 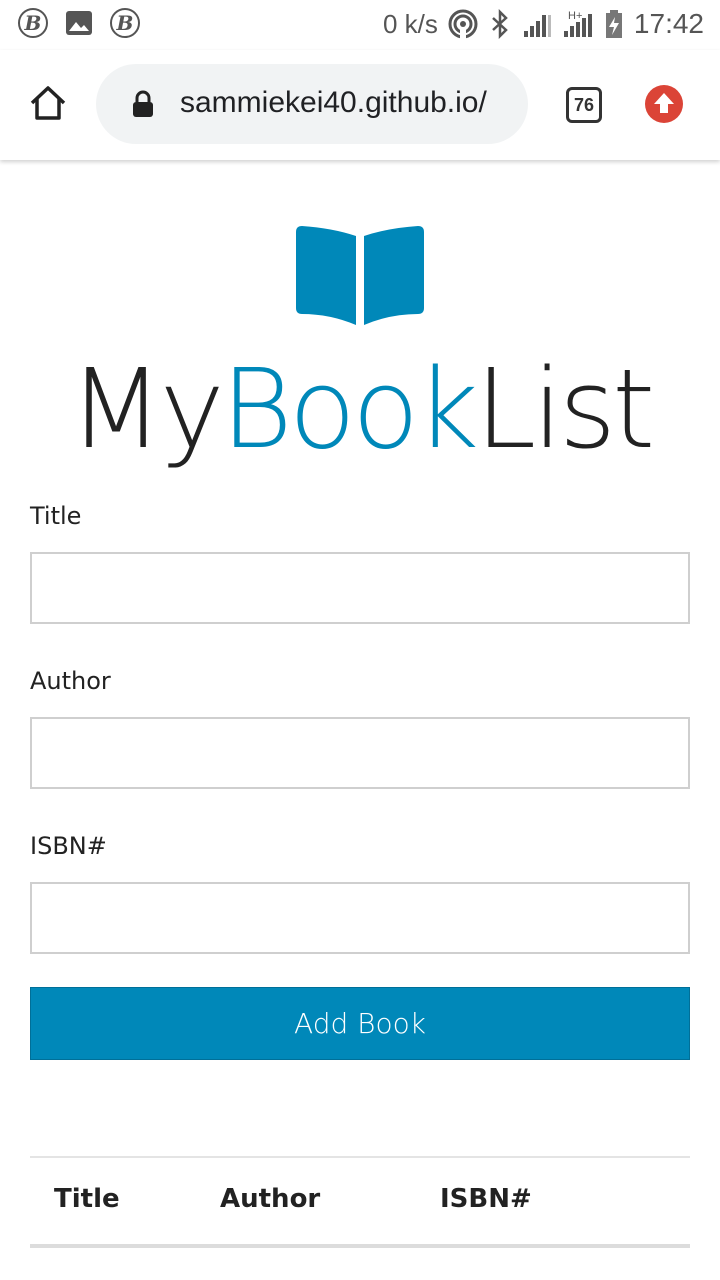 I want to click on tab-switcher-button: 76, so click(x=584, y=105).